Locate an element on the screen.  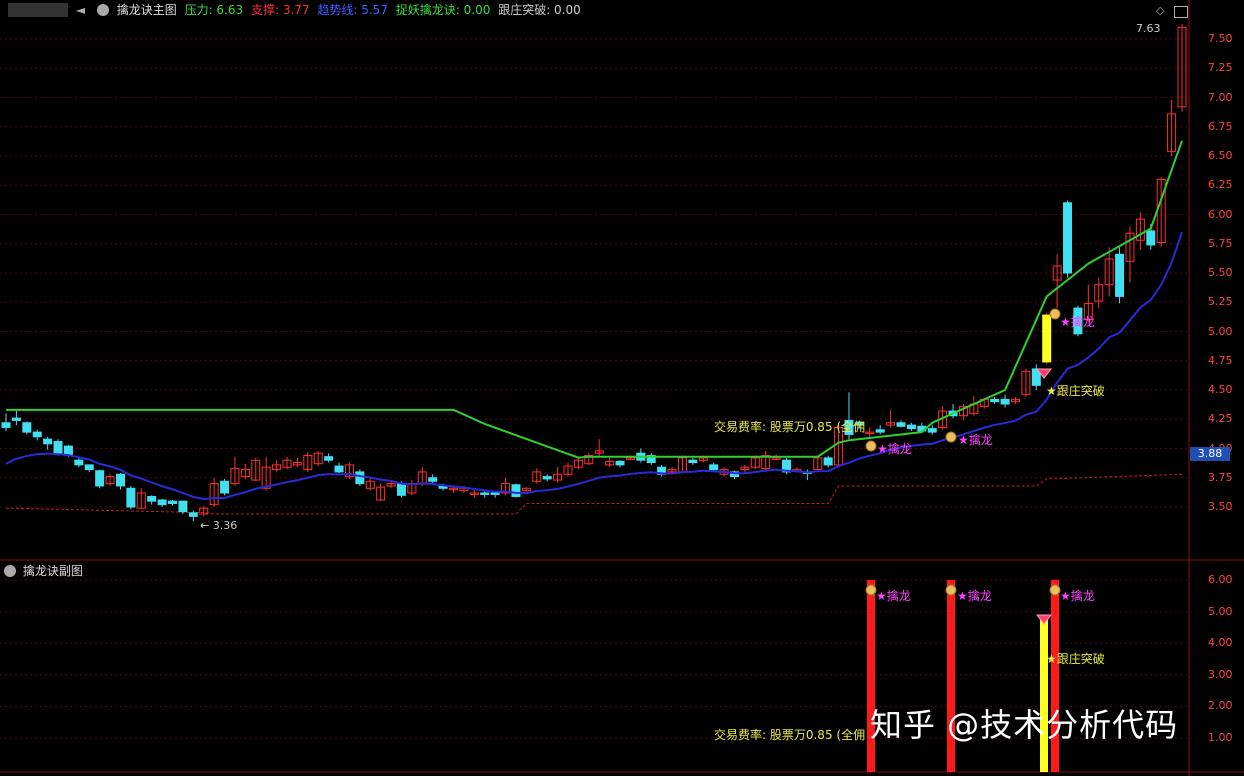
qinlong-label-2: ★擒龙 is located at coordinates (975, 440).